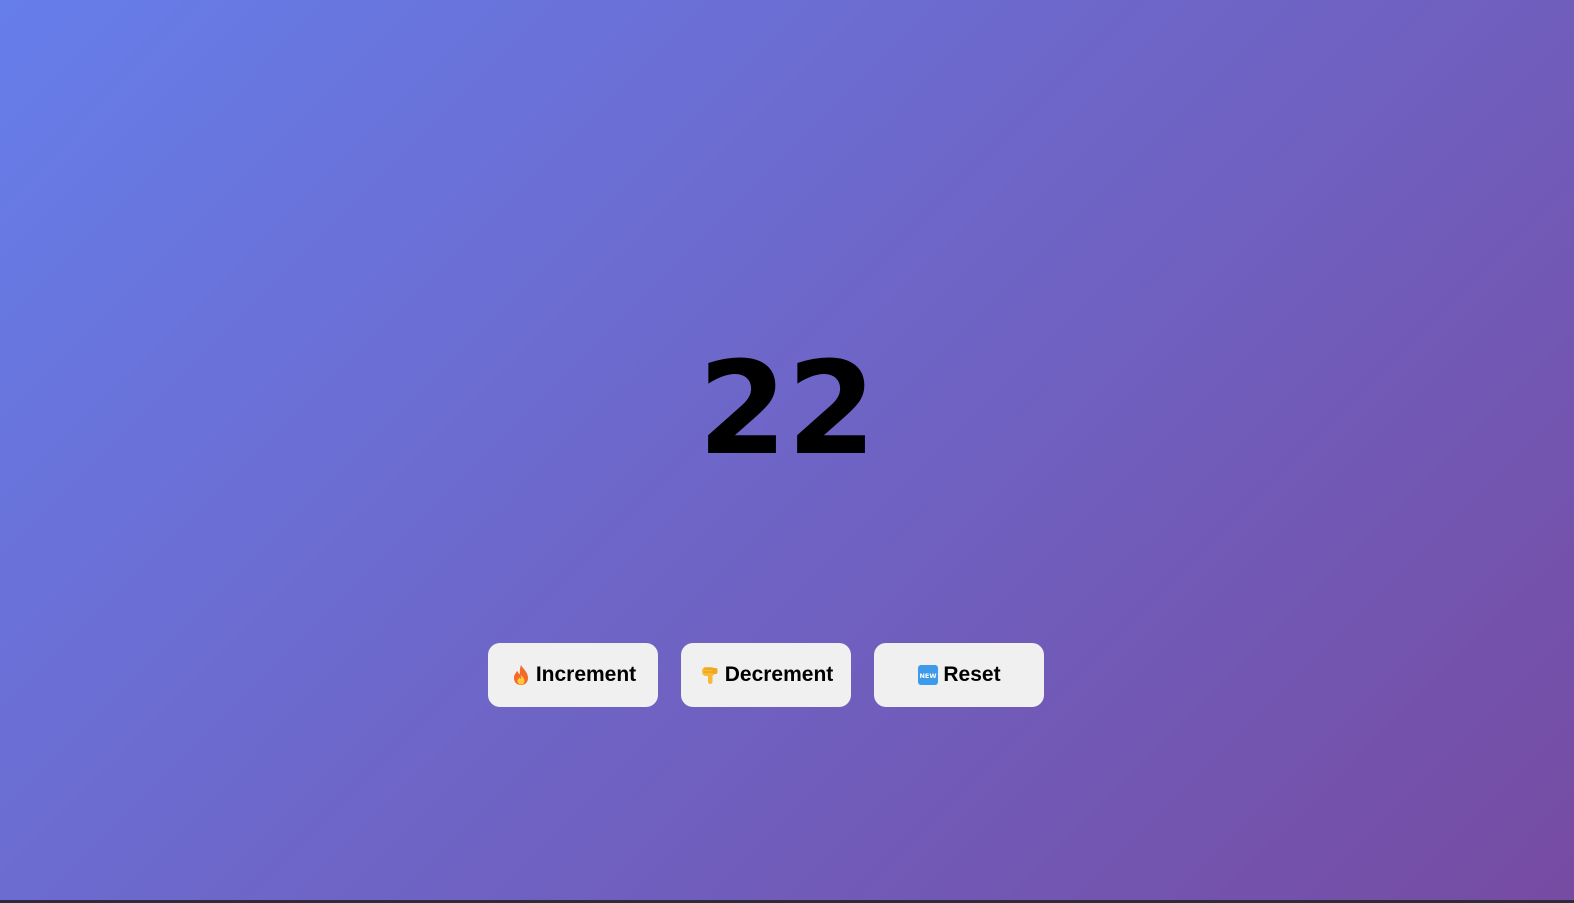 The height and width of the screenshot is (903, 1574). Describe the element at coordinates (710, 675) in the screenshot. I see `pointing-down-icon` at that location.